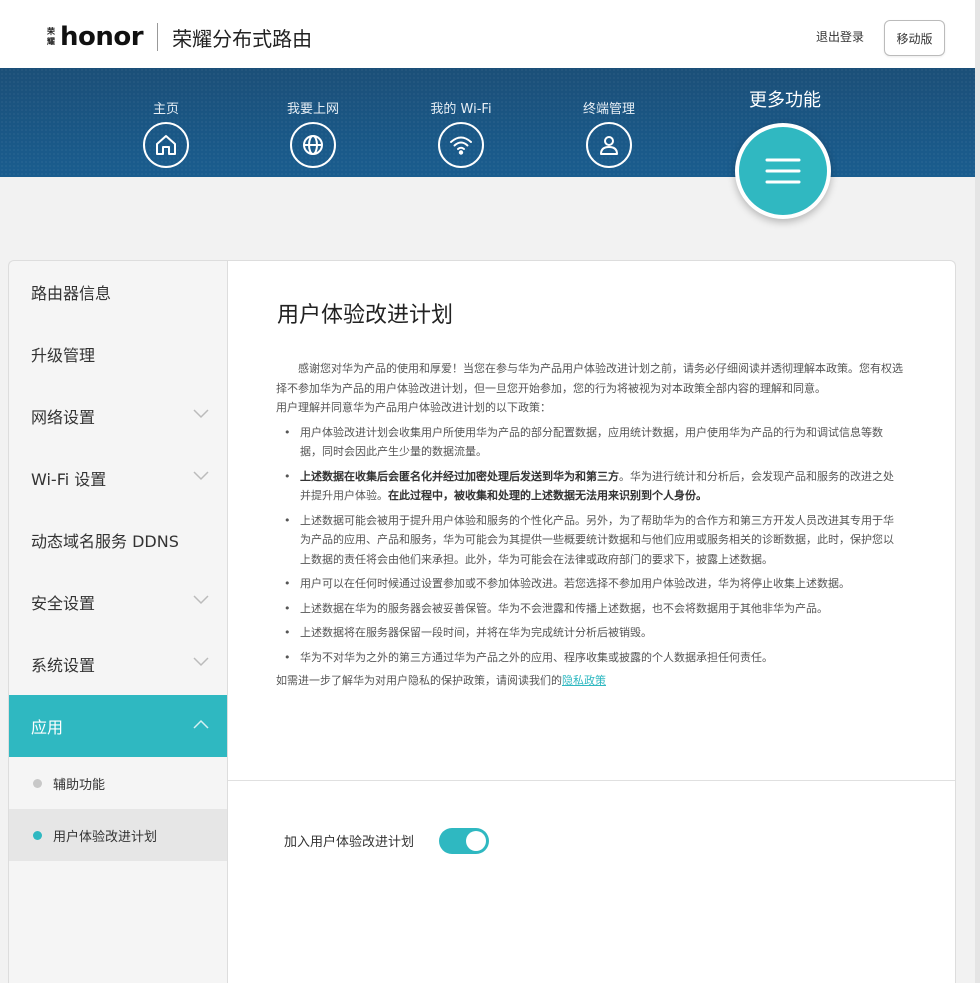 Image resolution: width=980 pixels, height=983 pixels. What do you see at coordinates (349, 842) in the screenshot?
I see `ux-plan-toggle-label: 加入用户体验改进计划` at bounding box center [349, 842].